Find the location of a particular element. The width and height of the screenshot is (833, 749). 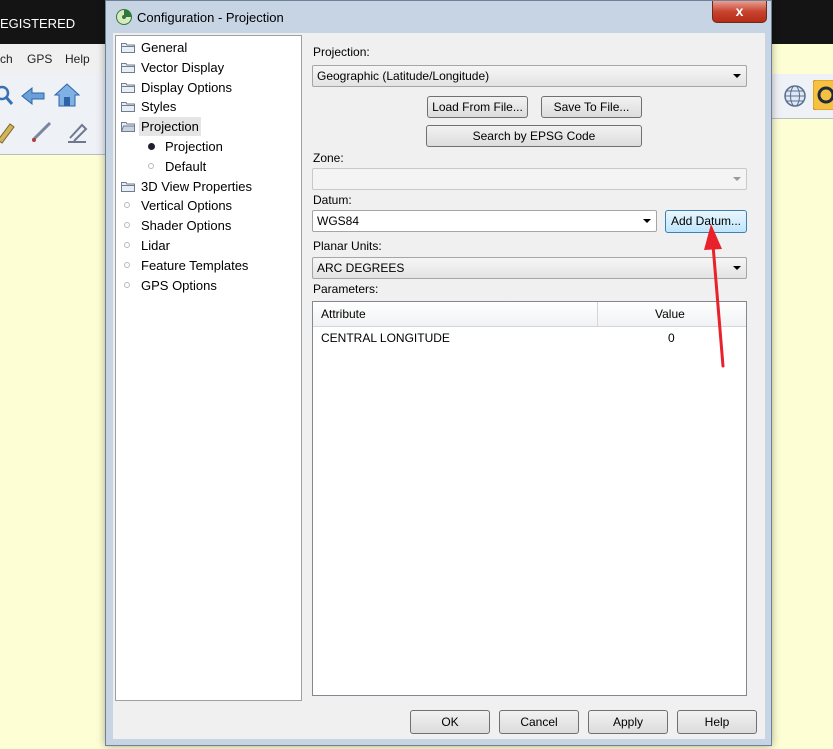

annotation-arrow-icon is located at coordinates (714, 296).